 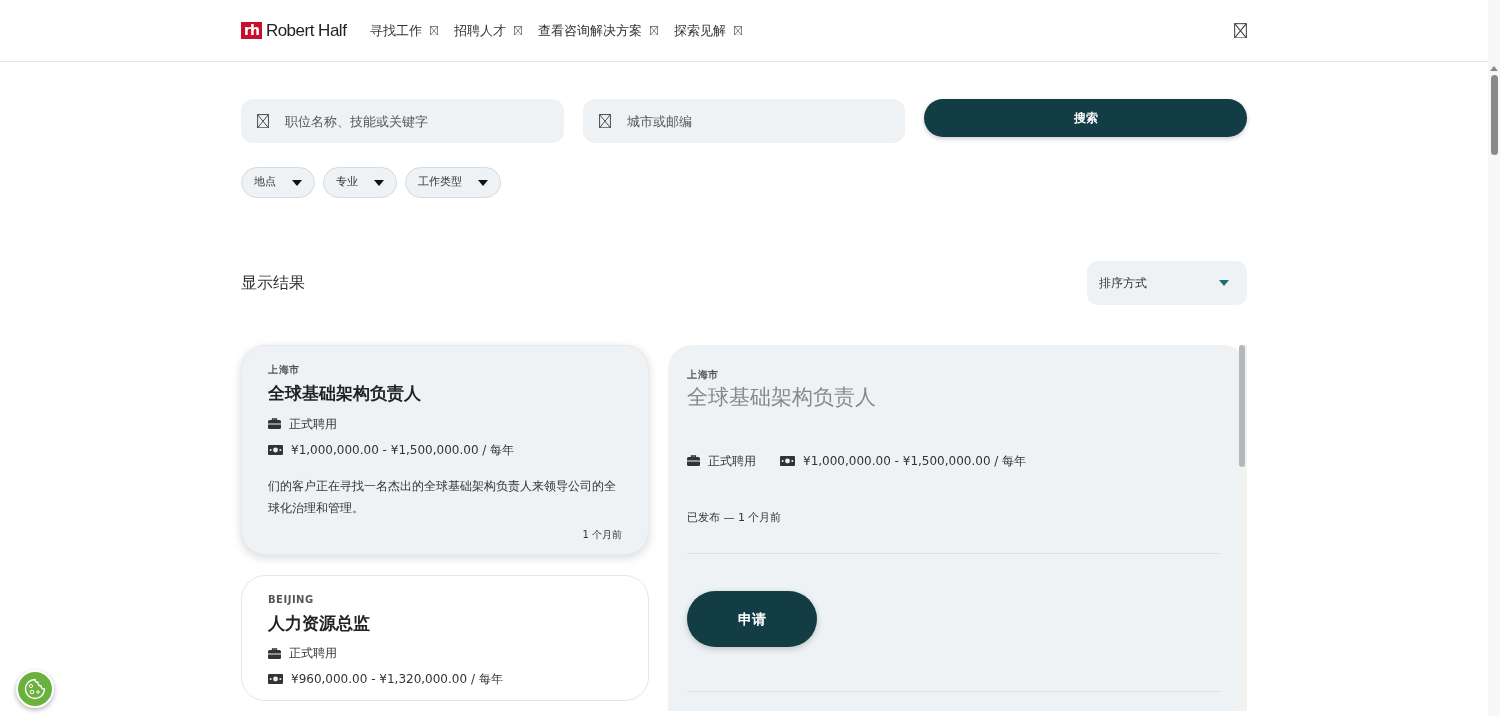 What do you see at coordinates (251, 30) in the screenshot?
I see `logo-mark: rh` at bounding box center [251, 30].